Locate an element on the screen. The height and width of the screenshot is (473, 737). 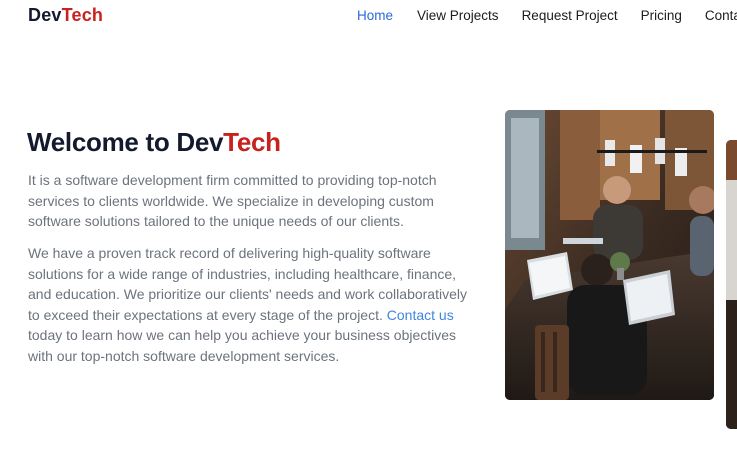
hero-title-prefix: Welcome to is located at coordinates (102, 142).